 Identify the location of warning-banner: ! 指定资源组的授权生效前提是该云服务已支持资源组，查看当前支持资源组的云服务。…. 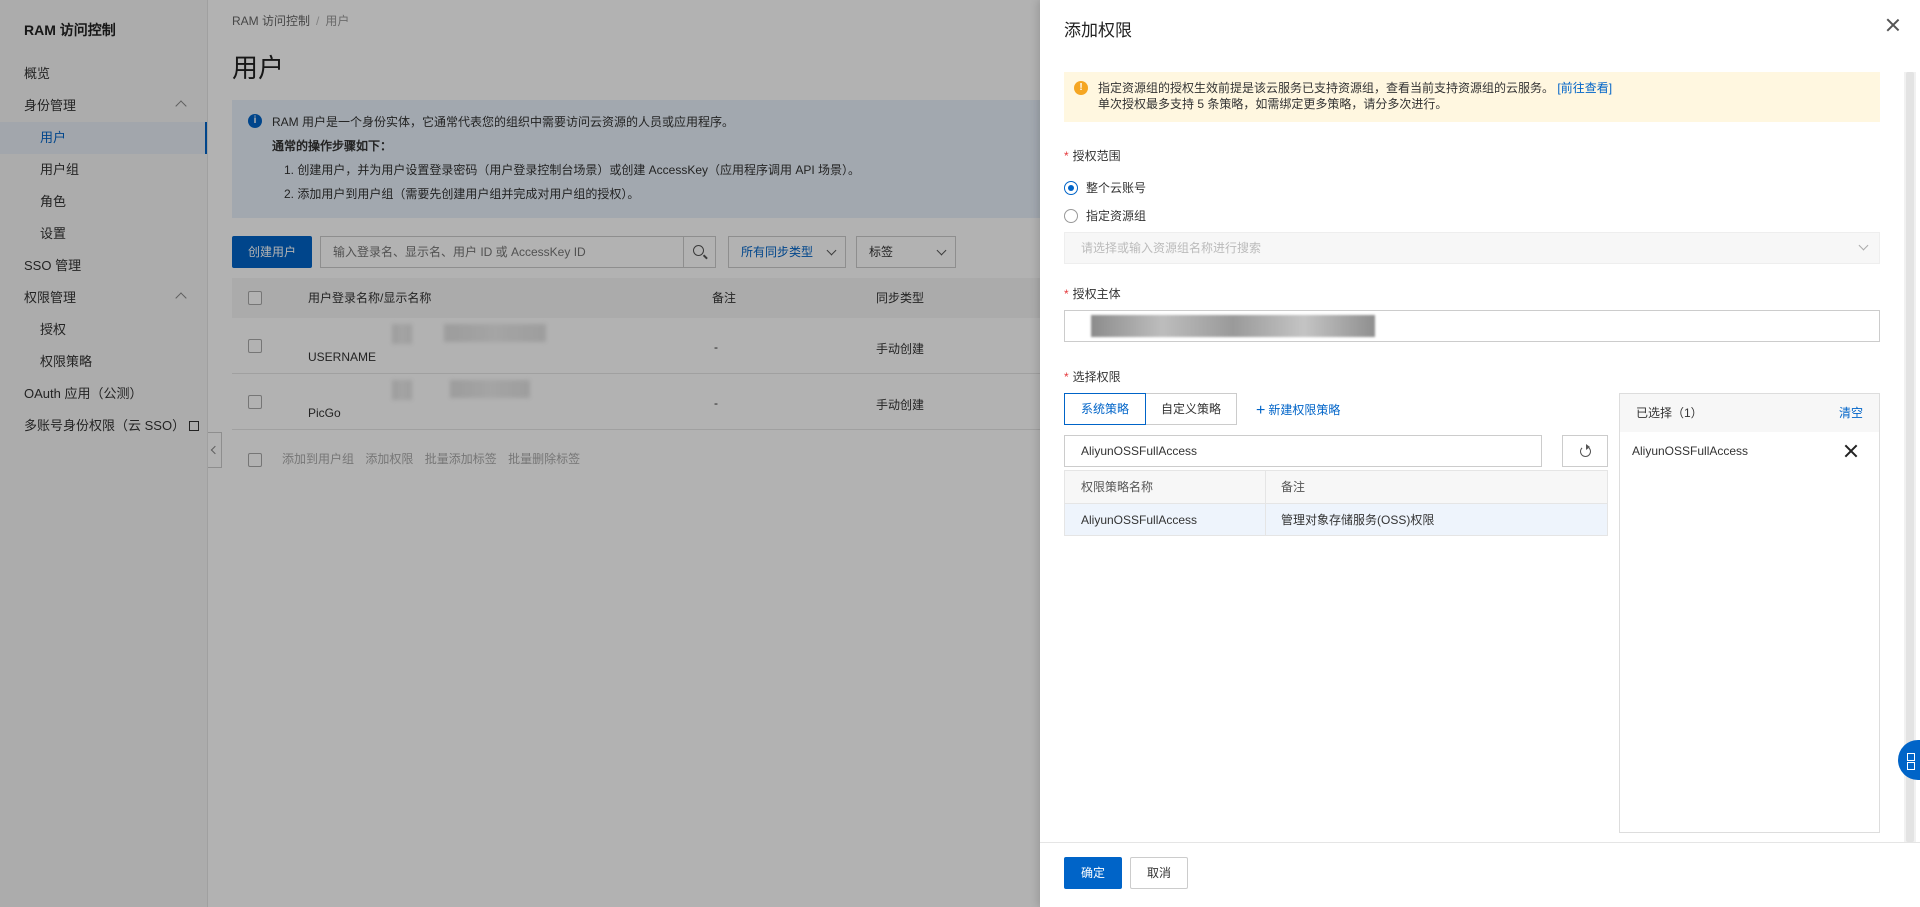
(1472, 97).